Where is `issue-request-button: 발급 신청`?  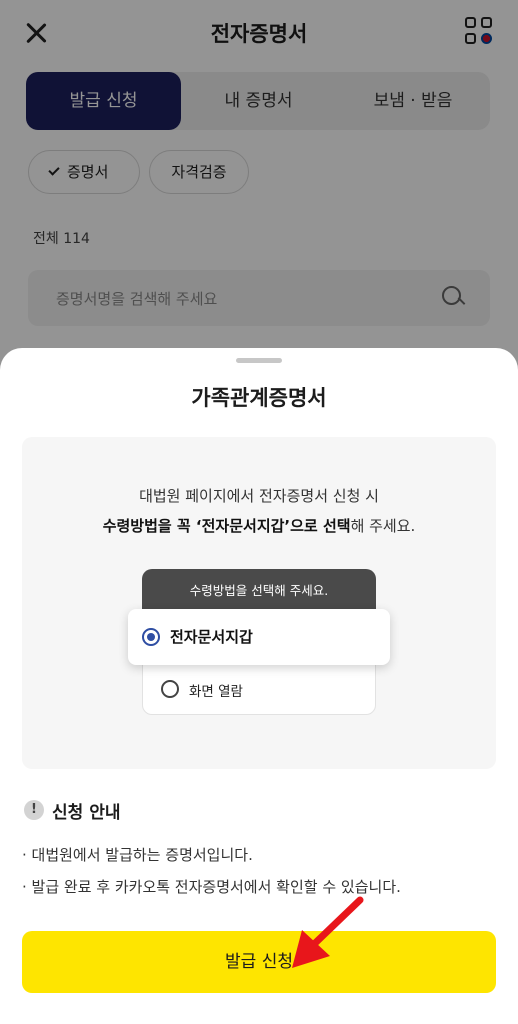 issue-request-button: 발급 신청 is located at coordinates (259, 962).